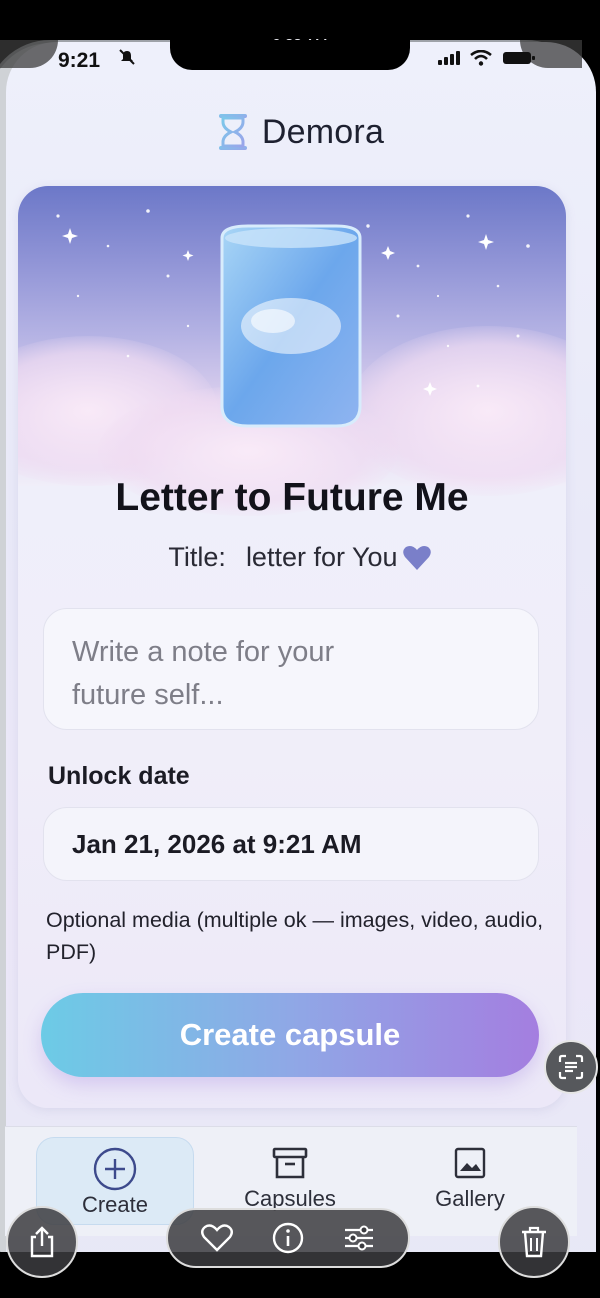  What do you see at coordinates (217, 1238) in the screenshot?
I see `heart-outline-icon` at bounding box center [217, 1238].